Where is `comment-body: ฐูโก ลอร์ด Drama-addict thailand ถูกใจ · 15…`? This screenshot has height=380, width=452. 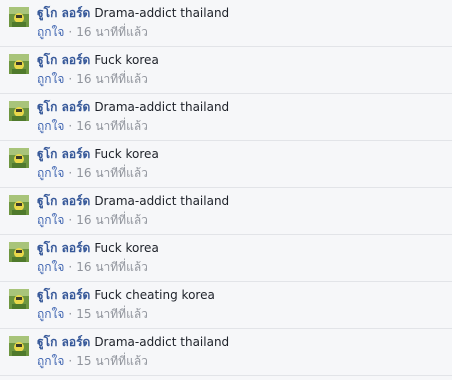
comment-body: ฐูโก ลอร์ด Drama-addict thailand ถูกใจ · 15… is located at coordinates (240, 351).